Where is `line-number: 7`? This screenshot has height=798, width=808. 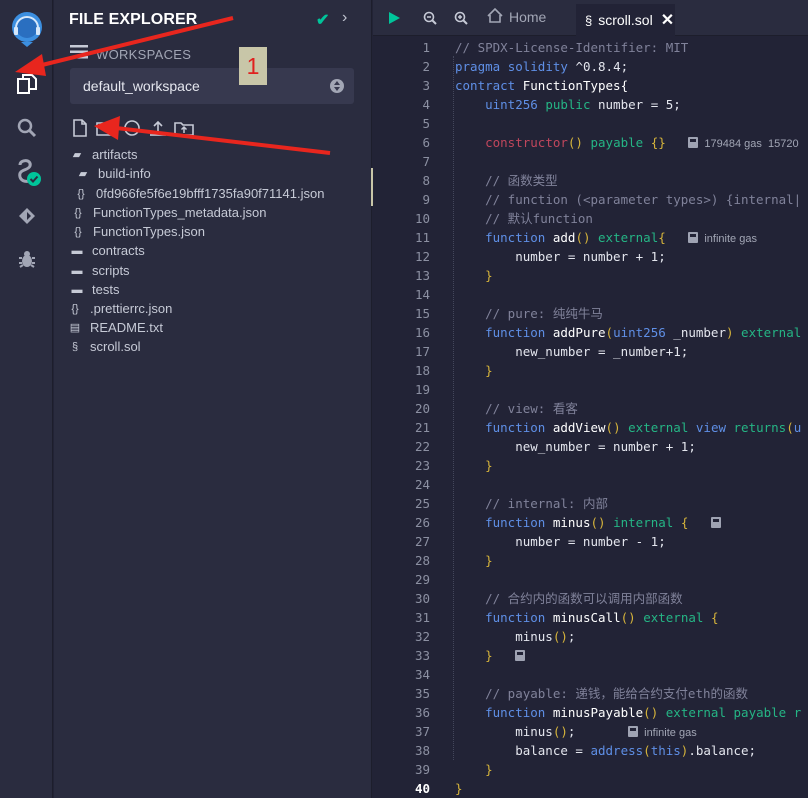
line-number: 7 is located at coordinates (426, 161).